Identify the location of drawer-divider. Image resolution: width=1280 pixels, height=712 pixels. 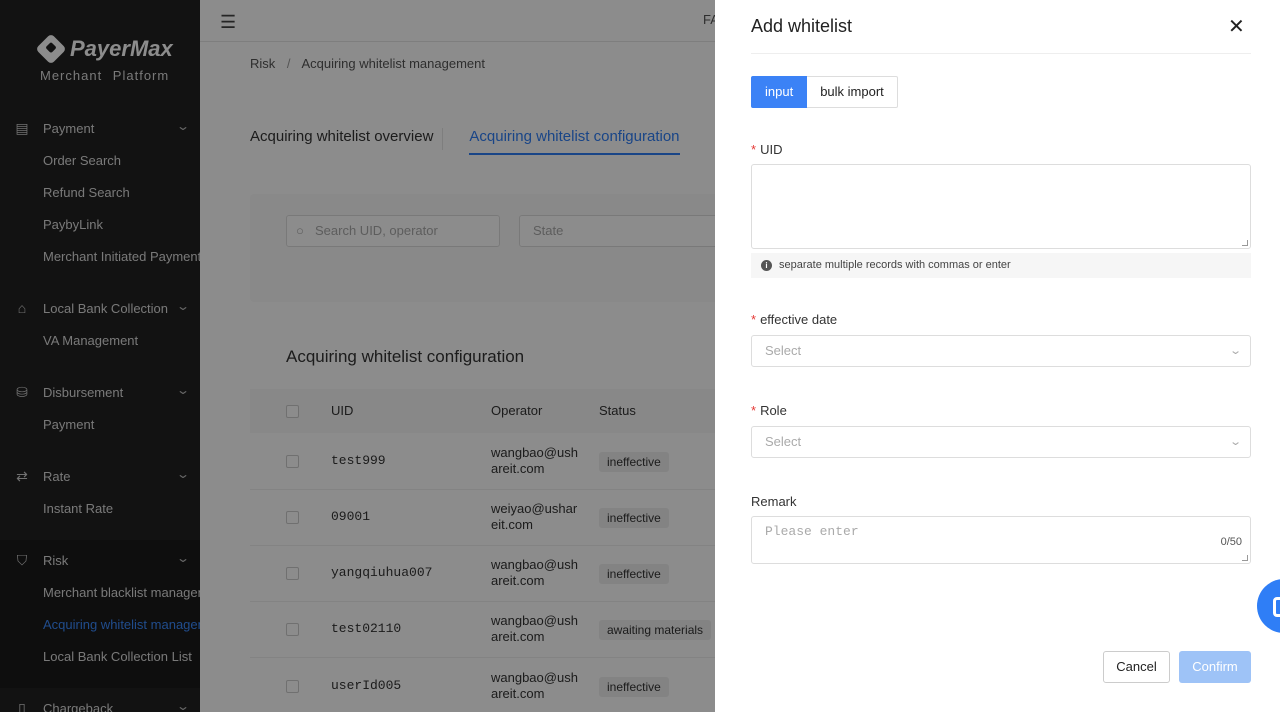
(1001, 53).